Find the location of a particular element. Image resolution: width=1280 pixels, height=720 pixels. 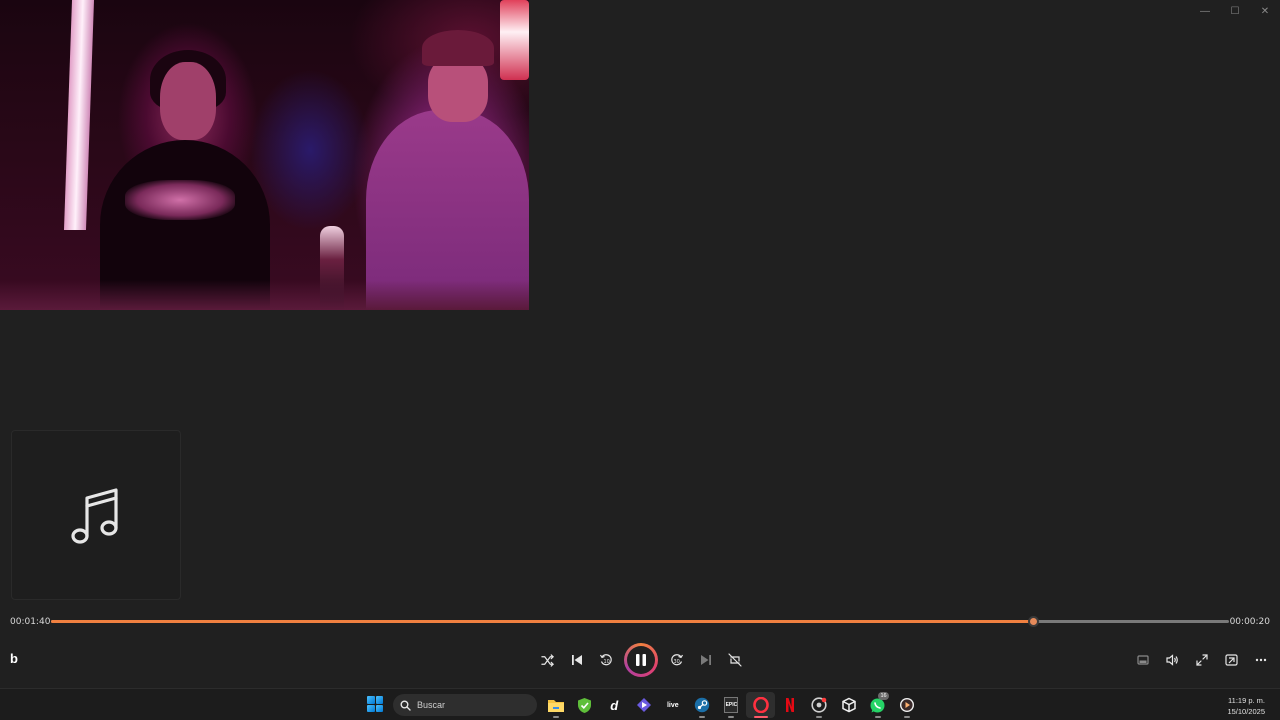

music-note-icon is located at coordinates (94, 516).